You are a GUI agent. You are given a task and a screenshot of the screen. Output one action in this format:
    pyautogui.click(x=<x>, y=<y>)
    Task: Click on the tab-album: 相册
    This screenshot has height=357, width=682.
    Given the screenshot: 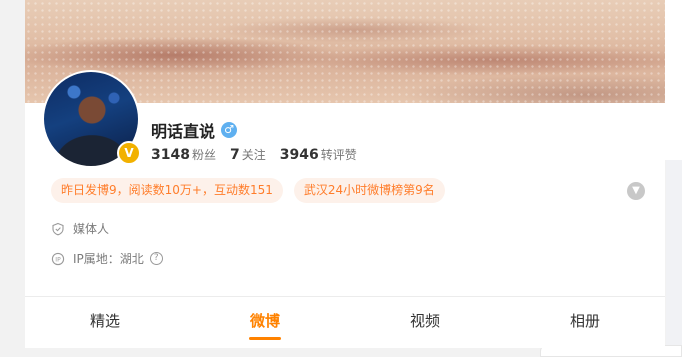 What is the action you would take?
    pyautogui.click(x=585, y=322)
    